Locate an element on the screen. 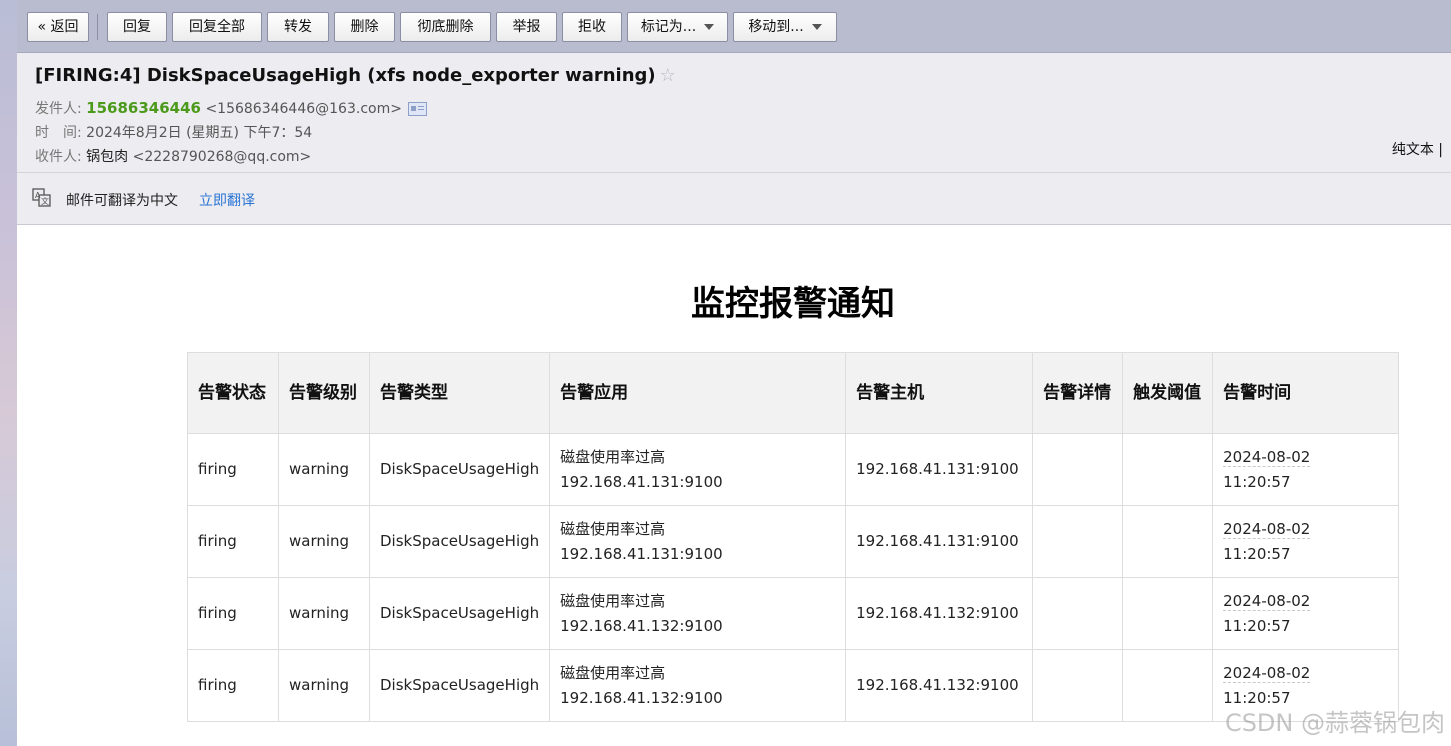 Image resolution: width=1451 pixels, height=746 pixels. page-title: 监控报警通知 is located at coordinates (793, 304).